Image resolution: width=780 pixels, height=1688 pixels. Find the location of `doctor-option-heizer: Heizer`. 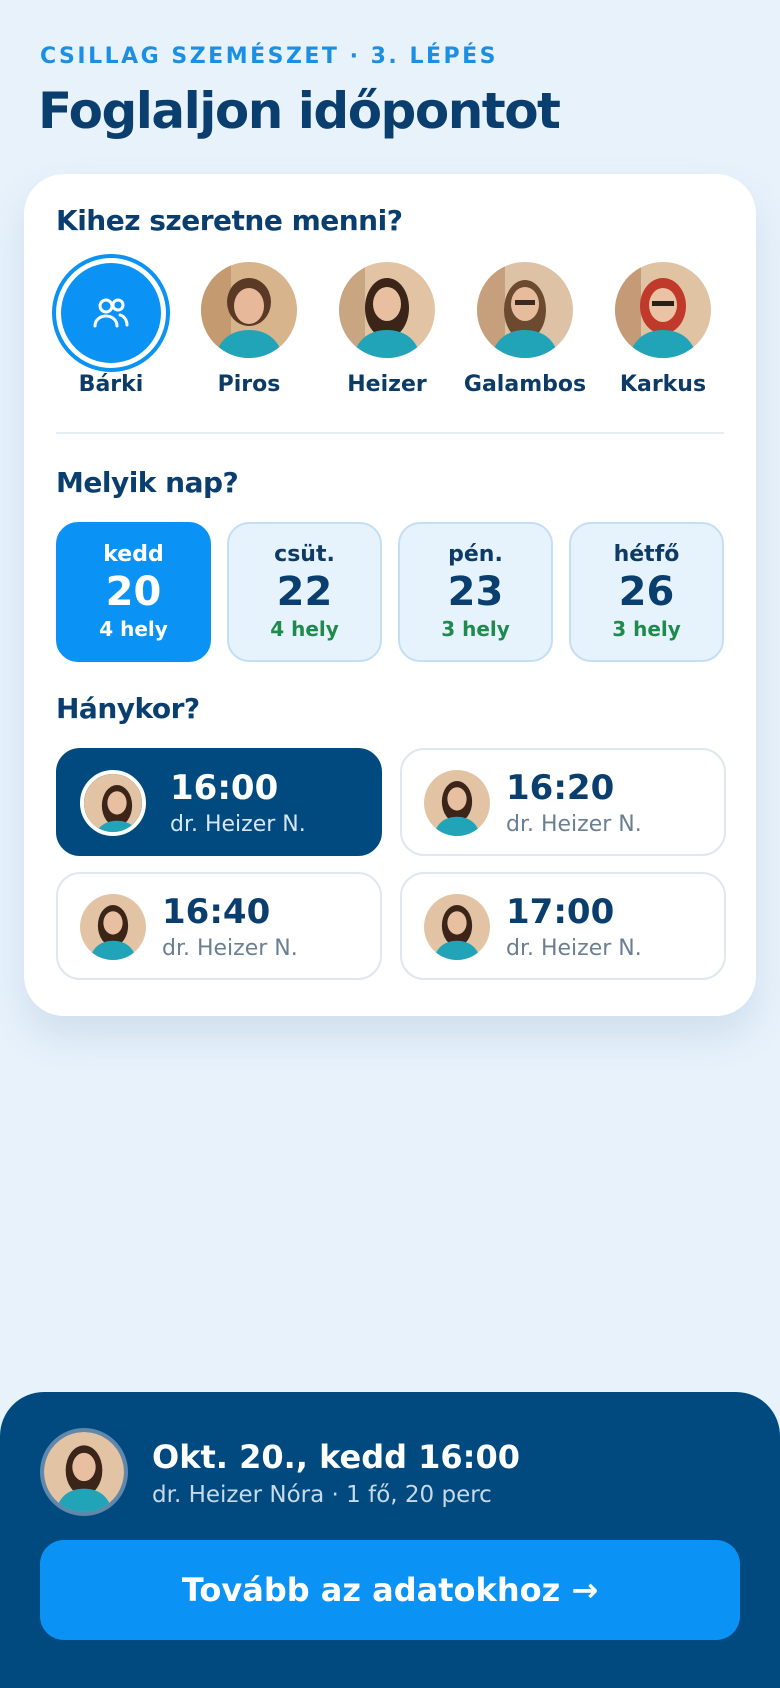

doctor-option-heizer: Heizer is located at coordinates (387, 329).